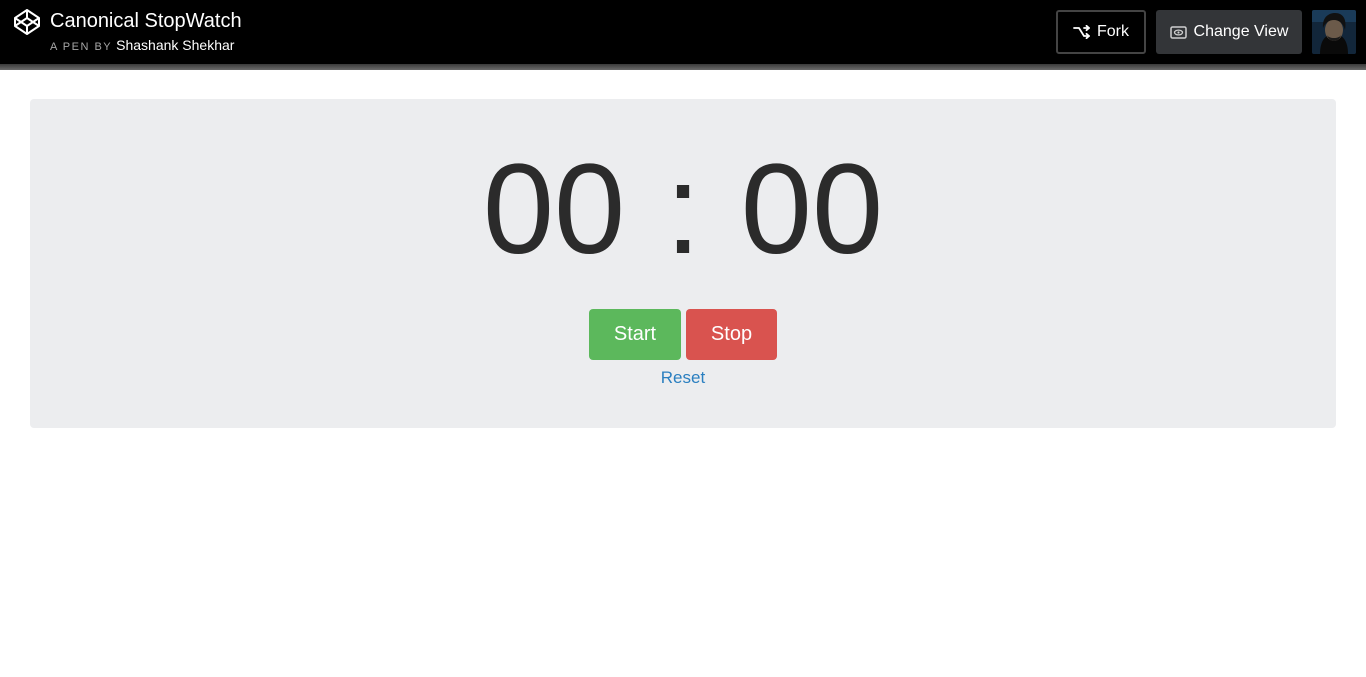 The image size is (1366, 677). I want to click on stop-button: Stop, so click(731, 334).